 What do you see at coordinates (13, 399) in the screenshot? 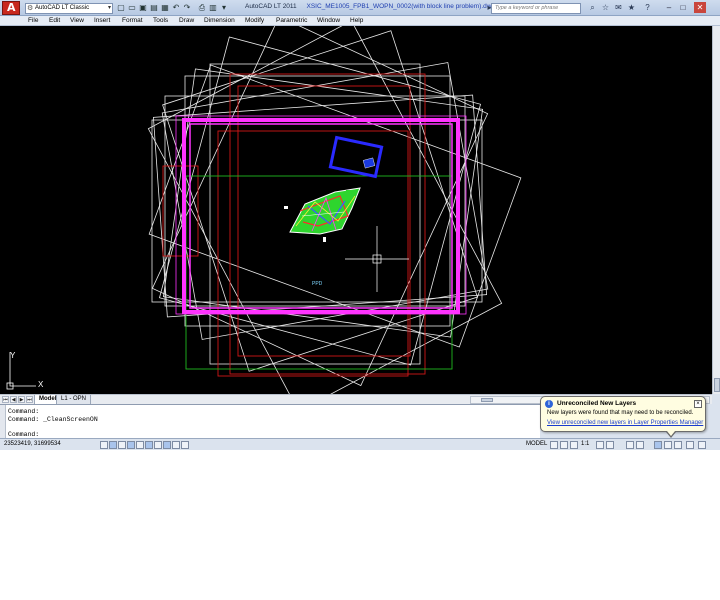
I see `prev-tab-icon: ◀` at bounding box center [13, 399].